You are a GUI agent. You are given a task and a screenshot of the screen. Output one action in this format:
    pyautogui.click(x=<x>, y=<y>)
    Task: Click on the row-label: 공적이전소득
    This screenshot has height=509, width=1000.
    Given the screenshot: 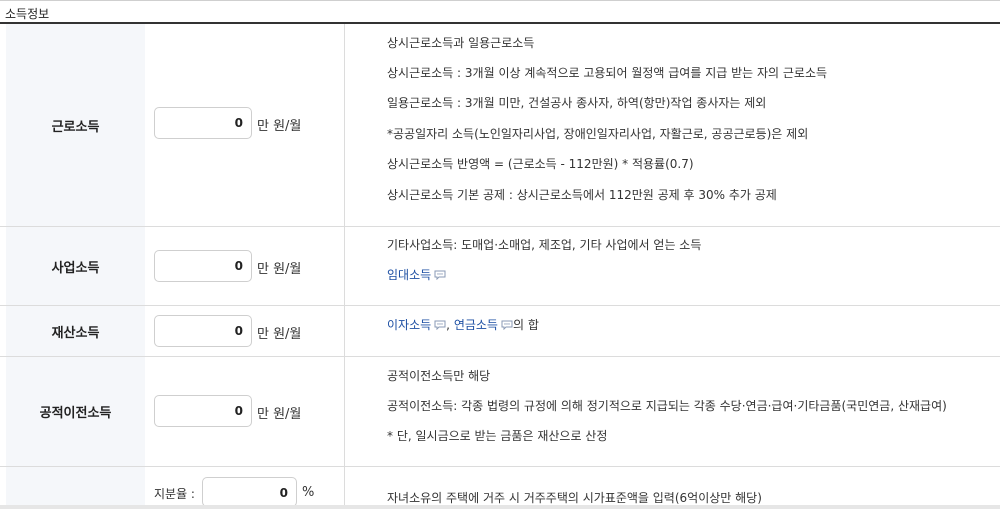 What is the action you would take?
    pyautogui.click(x=75, y=411)
    